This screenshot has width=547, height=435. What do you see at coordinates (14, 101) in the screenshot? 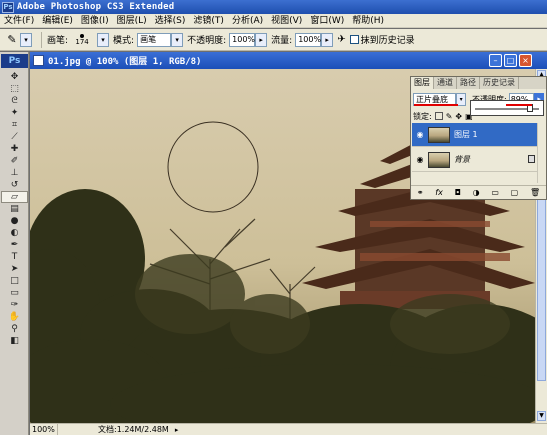
I see `lasso-tool-icon: ᘓ` at bounding box center [14, 101].